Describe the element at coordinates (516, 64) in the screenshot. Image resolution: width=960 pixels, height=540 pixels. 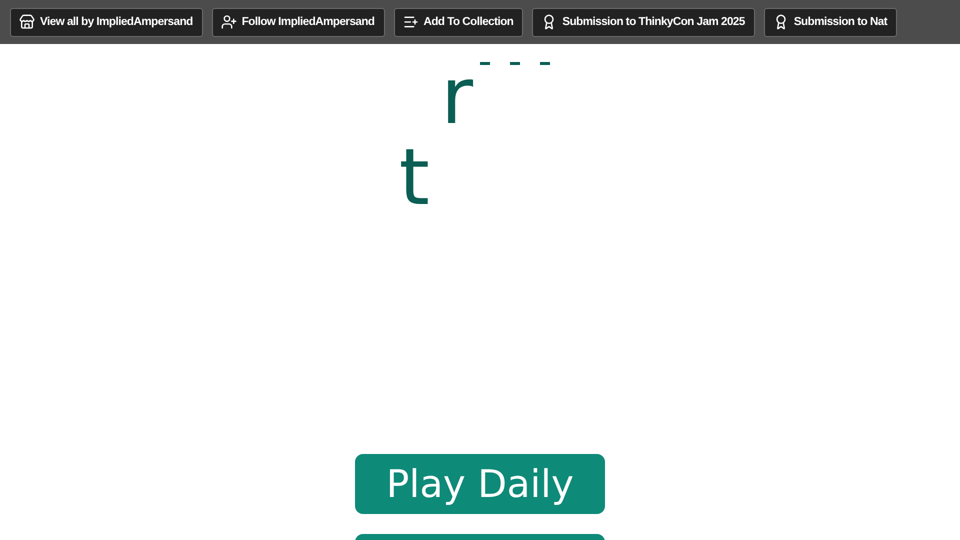
I see `dash-marks-drawing` at that location.